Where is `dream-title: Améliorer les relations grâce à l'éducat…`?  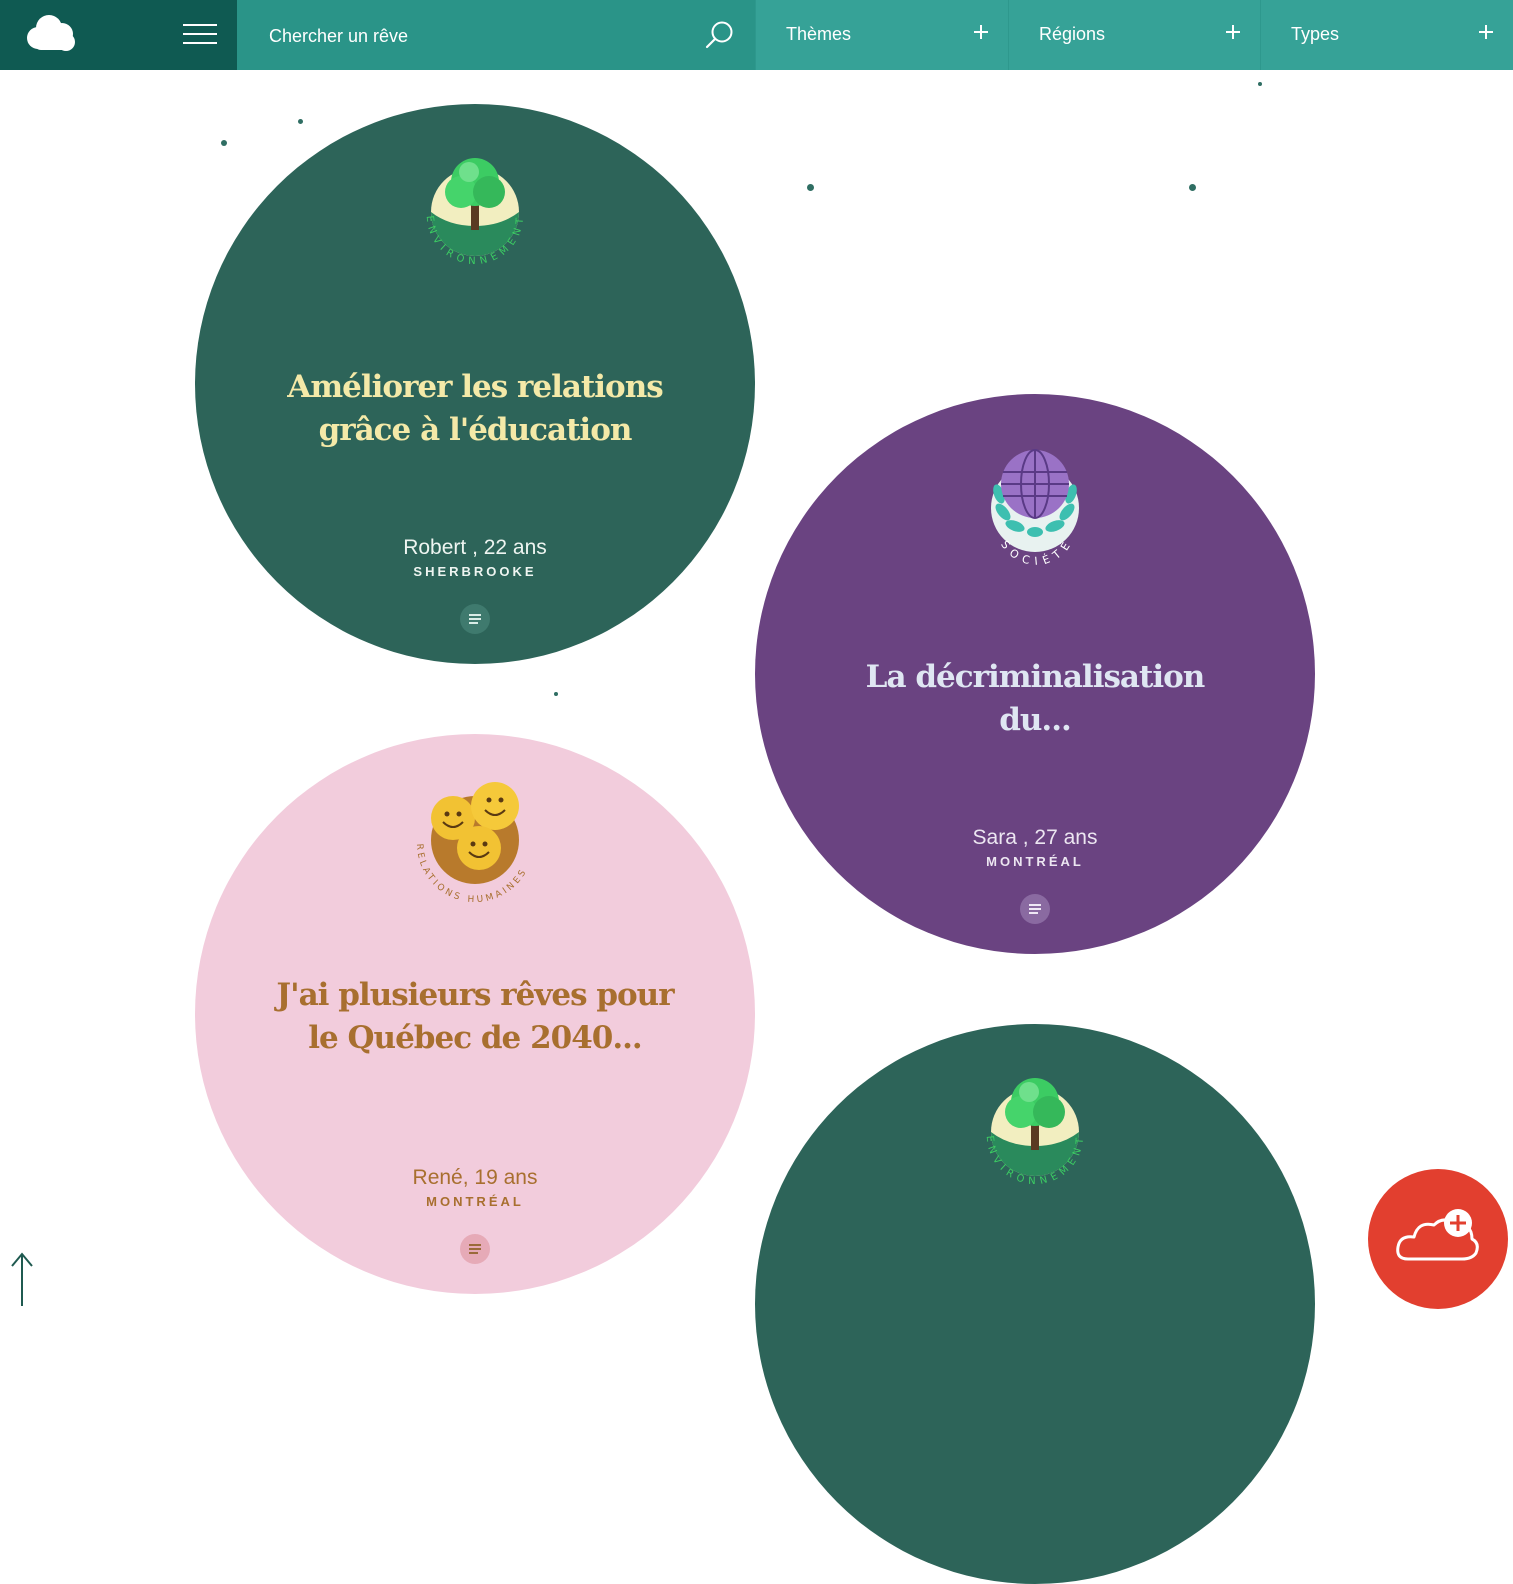 dream-title: Améliorer les relations grâce à l'éducat… is located at coordinates (475, 408).